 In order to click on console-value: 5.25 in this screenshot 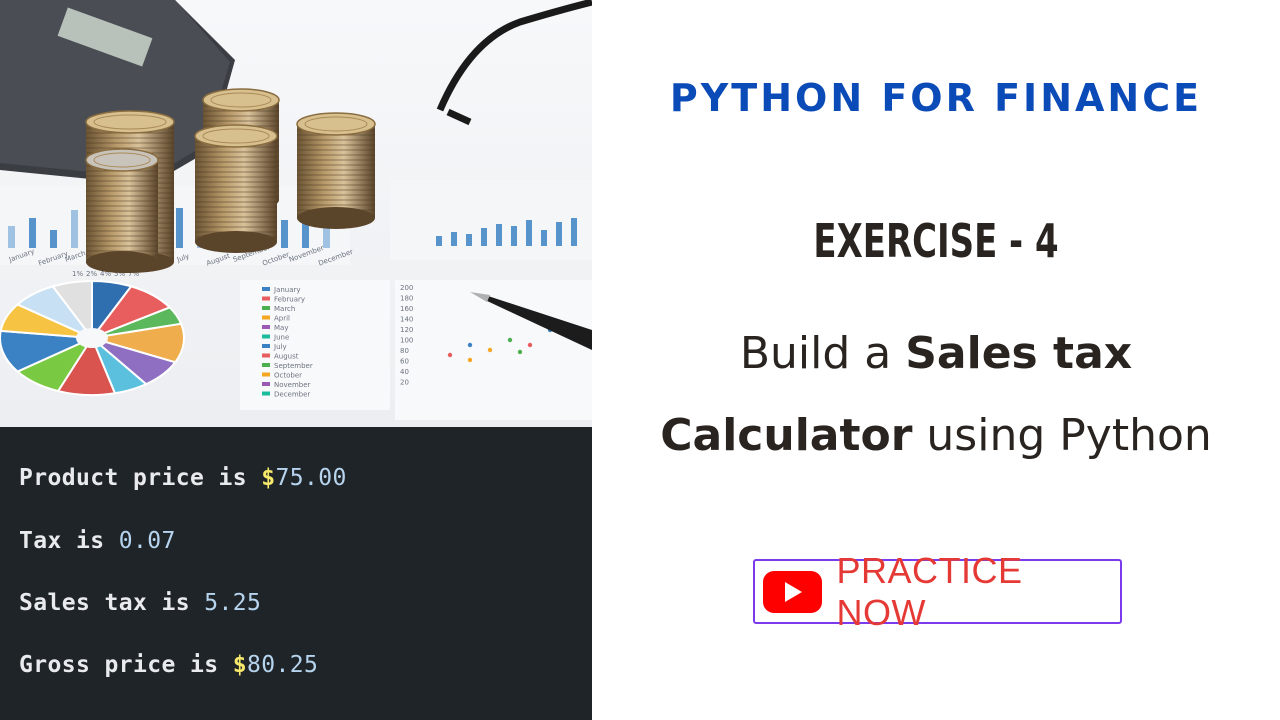, I will do `click(233, 603)`.